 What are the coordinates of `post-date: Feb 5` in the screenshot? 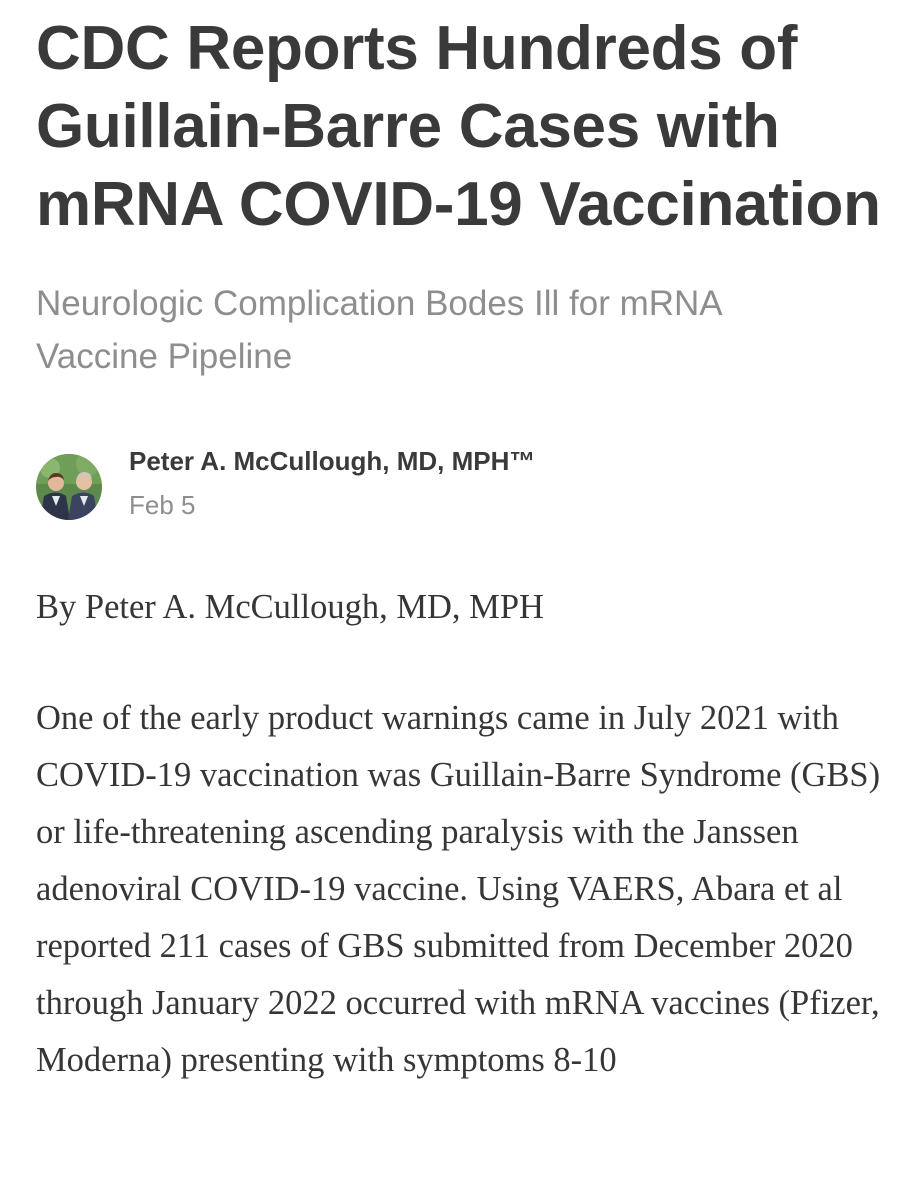 It's located at (162, 505).